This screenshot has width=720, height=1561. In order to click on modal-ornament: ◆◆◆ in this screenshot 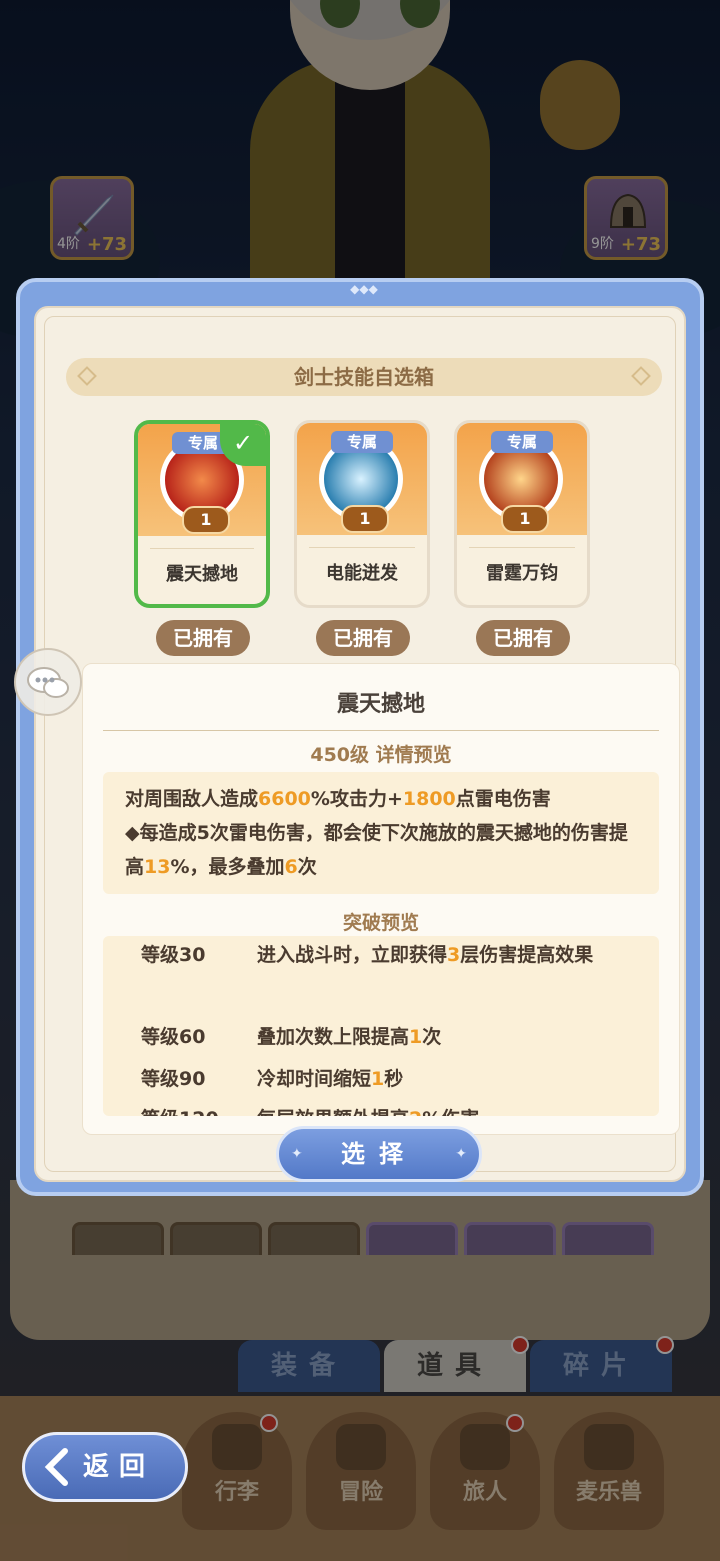, I will do `click(364, 289)`.